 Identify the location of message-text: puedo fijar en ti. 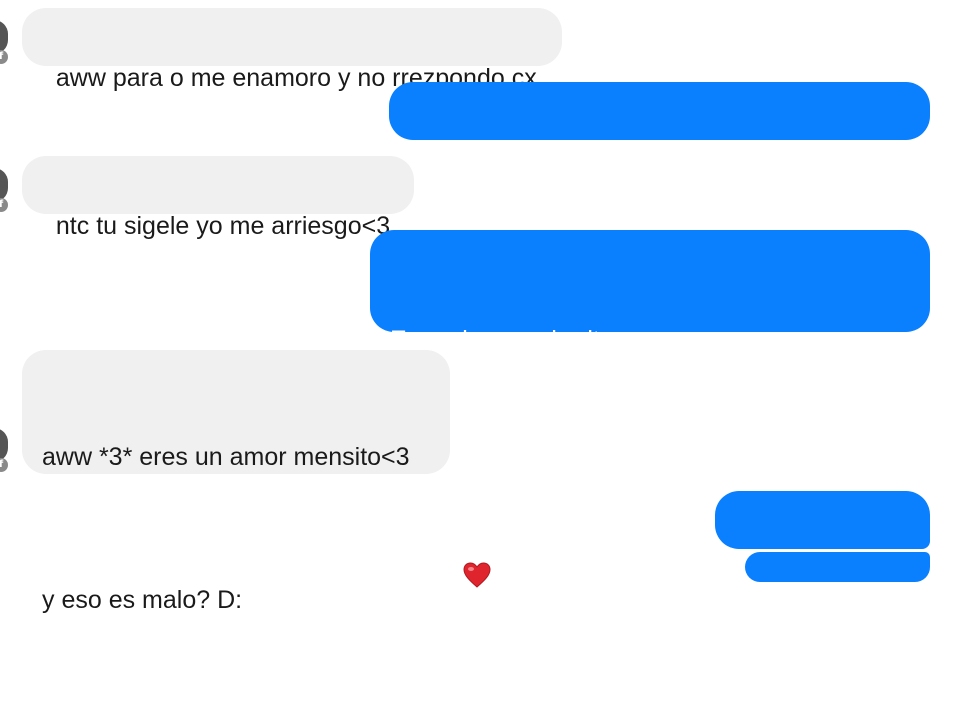
(503, 500).